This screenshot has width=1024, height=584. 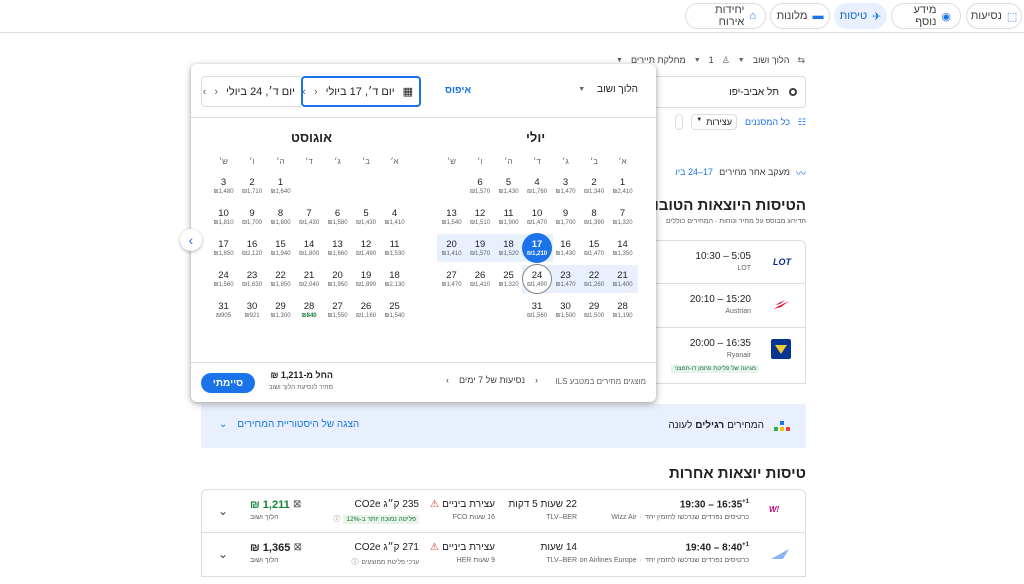 I want to click on calendar-day: 30 ₪1,500, so click(x=566, y=310).